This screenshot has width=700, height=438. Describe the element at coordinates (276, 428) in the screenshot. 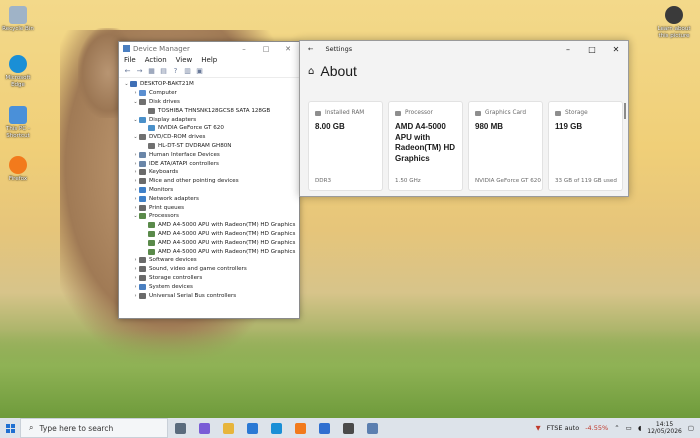

I see `taskbar-app-edge` at that location.